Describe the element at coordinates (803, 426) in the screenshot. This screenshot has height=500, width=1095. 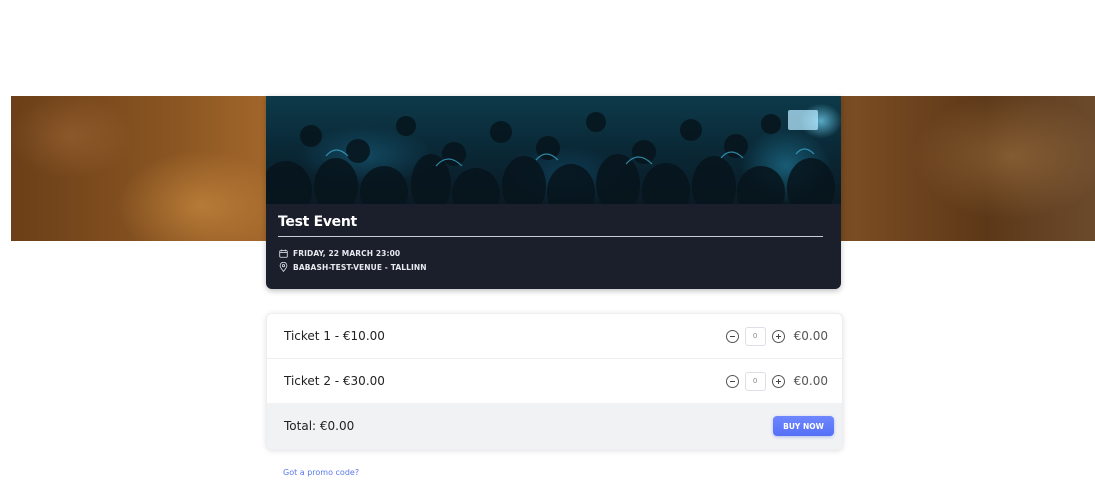
I see `buy-now-button: BUY NOW` at that location.